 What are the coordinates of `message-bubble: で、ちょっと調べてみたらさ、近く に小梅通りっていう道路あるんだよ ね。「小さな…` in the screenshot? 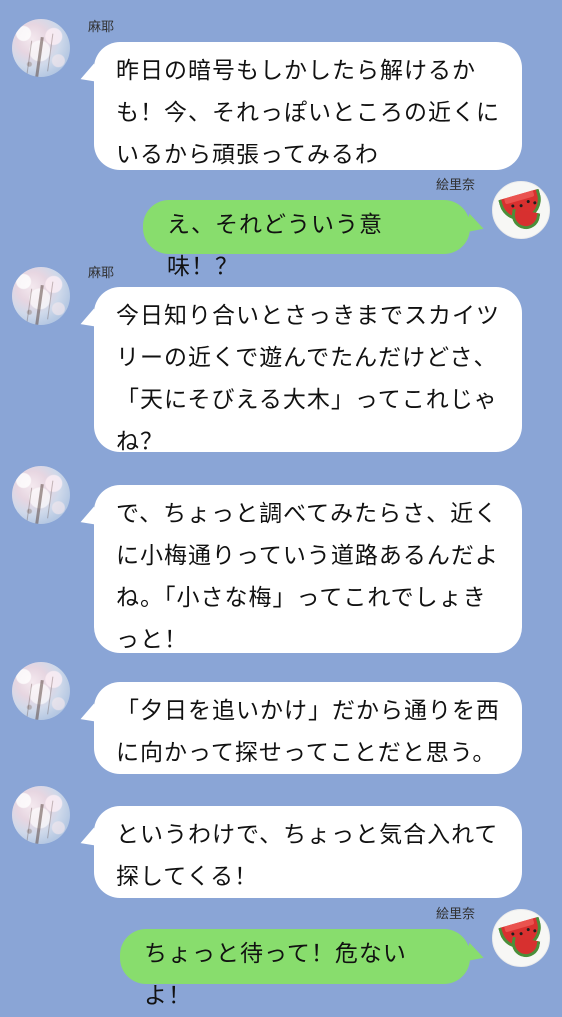 It's located at (308, 569).